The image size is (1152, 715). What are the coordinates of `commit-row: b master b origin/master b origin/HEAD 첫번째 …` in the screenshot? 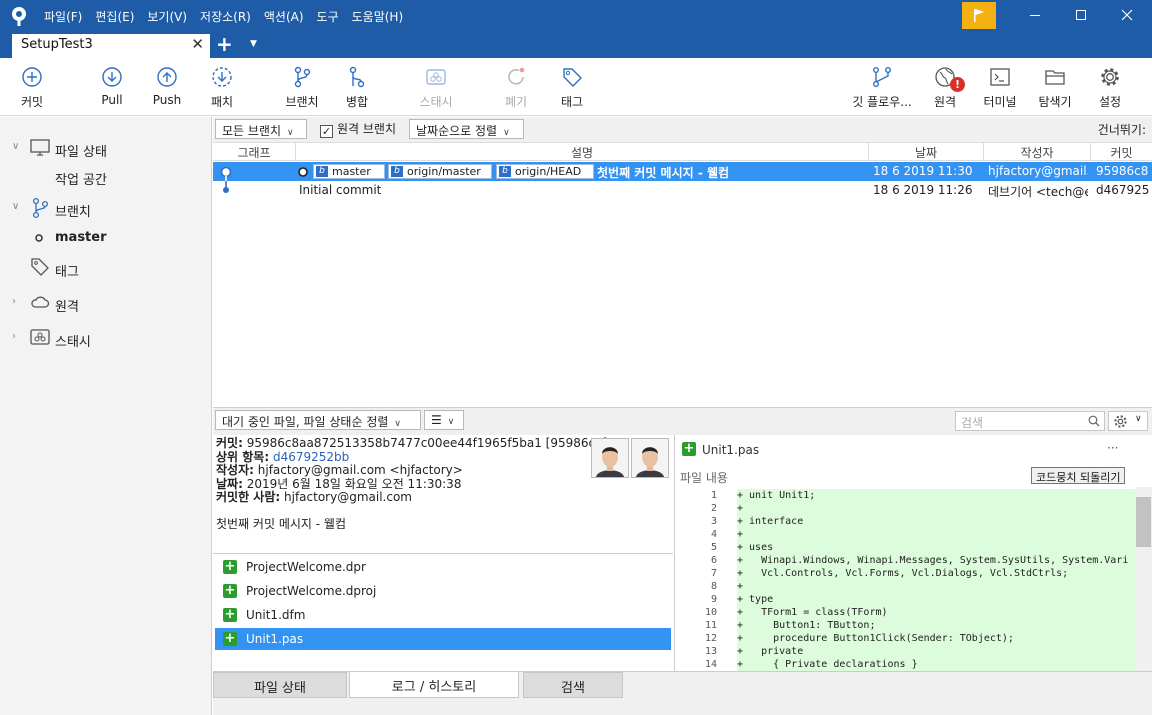 It's located at (682, 171).